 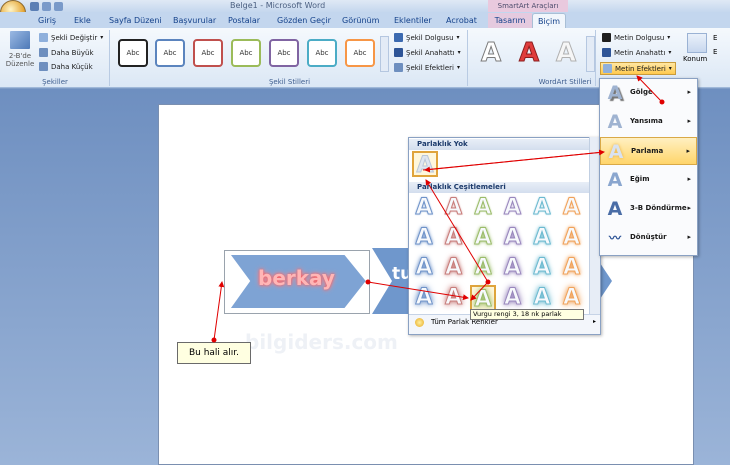 What do you see at coordinates (66, 52) in the screenshot?
I see `larger-button: Daha Büyük` at bounding box center [66, 52].